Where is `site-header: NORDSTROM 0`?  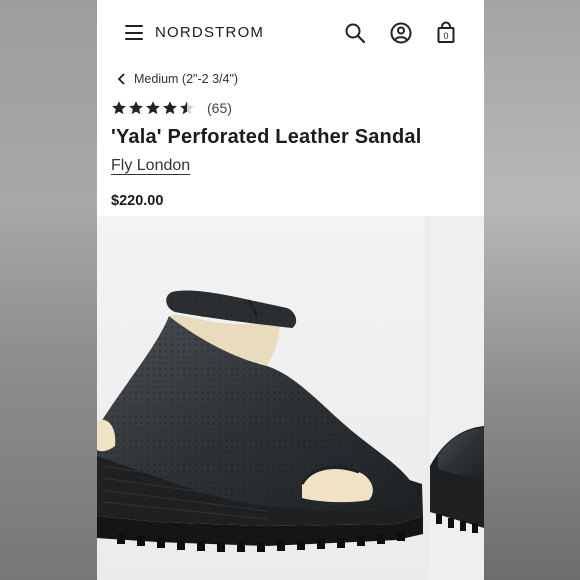
site-header: NORDSTROM 0 is located at coordinates (290, 32).